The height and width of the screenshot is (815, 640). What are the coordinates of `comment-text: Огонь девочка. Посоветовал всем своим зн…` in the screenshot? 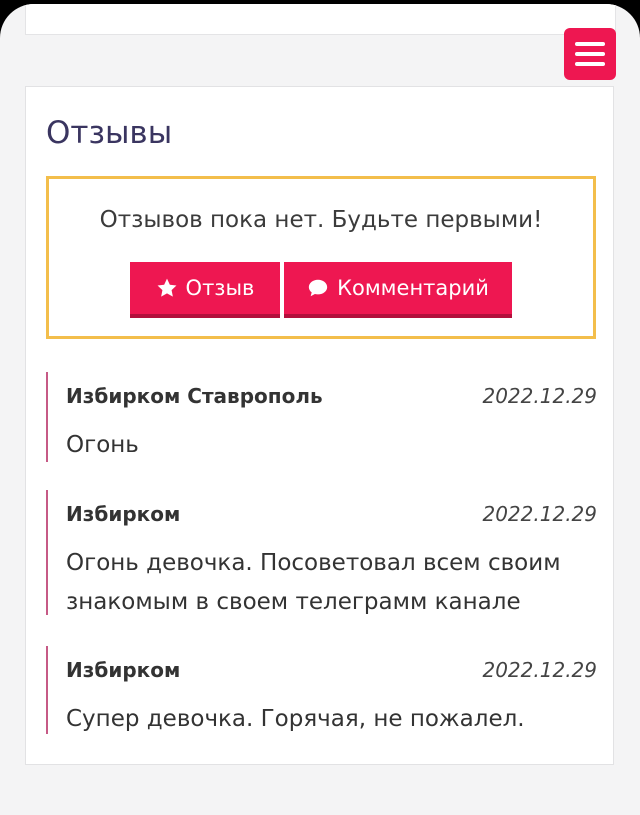 It's located at (313, 582).